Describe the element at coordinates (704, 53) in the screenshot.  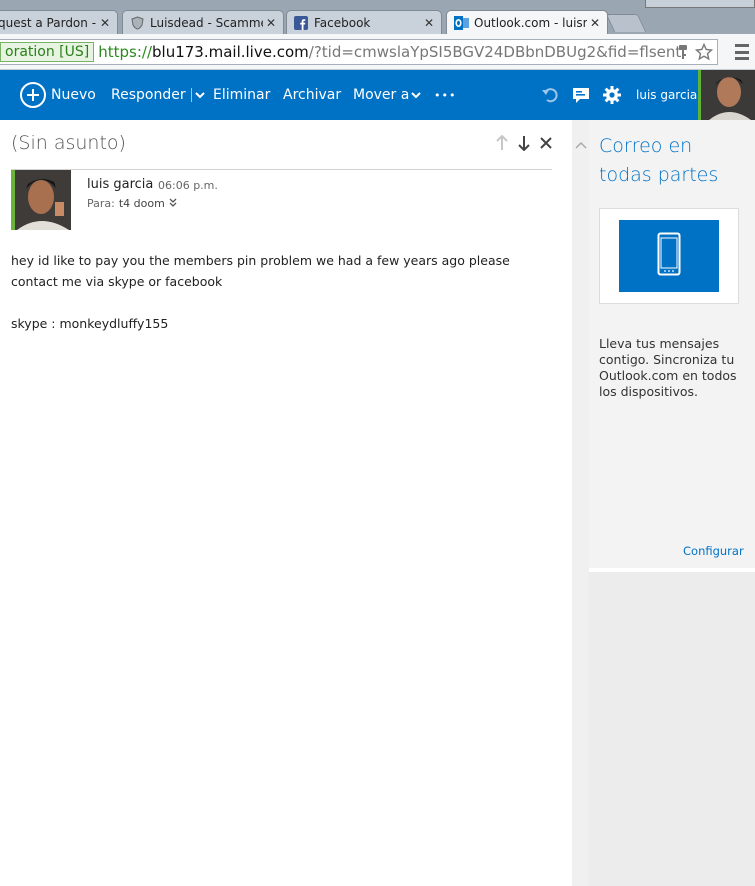
I see `bookmark-star-icon` at that location.